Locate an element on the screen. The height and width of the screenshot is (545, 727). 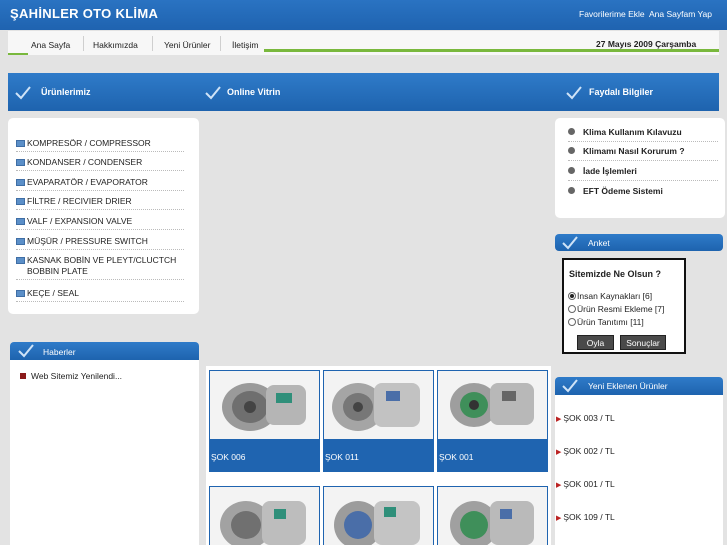
poll-question: Sitemizde Ne Olsun ? is located at coordinates (615, 274).